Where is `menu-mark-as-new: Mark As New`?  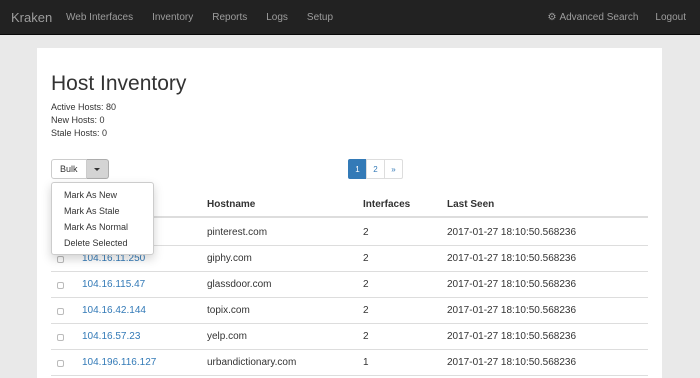 menu-mark-as-new: Mark As New is located at coordinates (102, 195).